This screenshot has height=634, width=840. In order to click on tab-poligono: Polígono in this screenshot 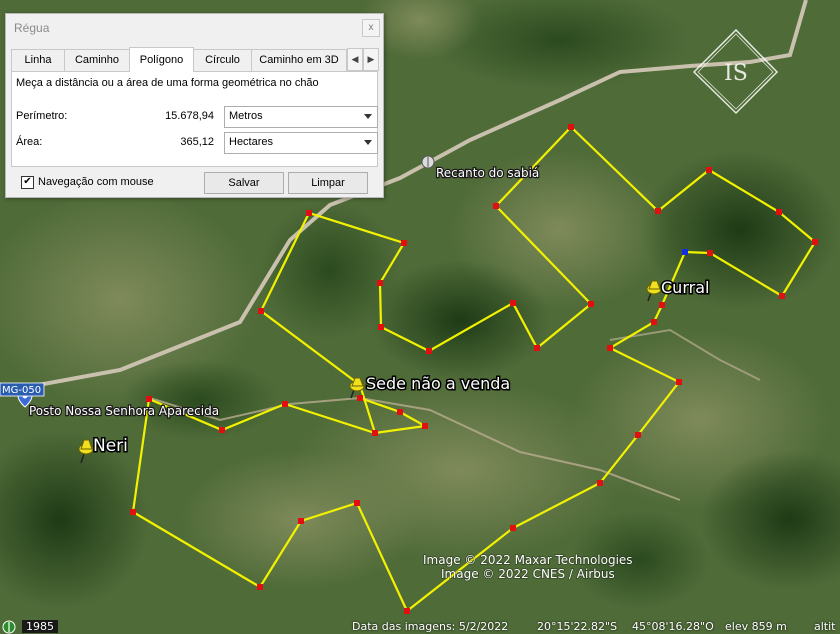, I will do `click(161, 59)`.